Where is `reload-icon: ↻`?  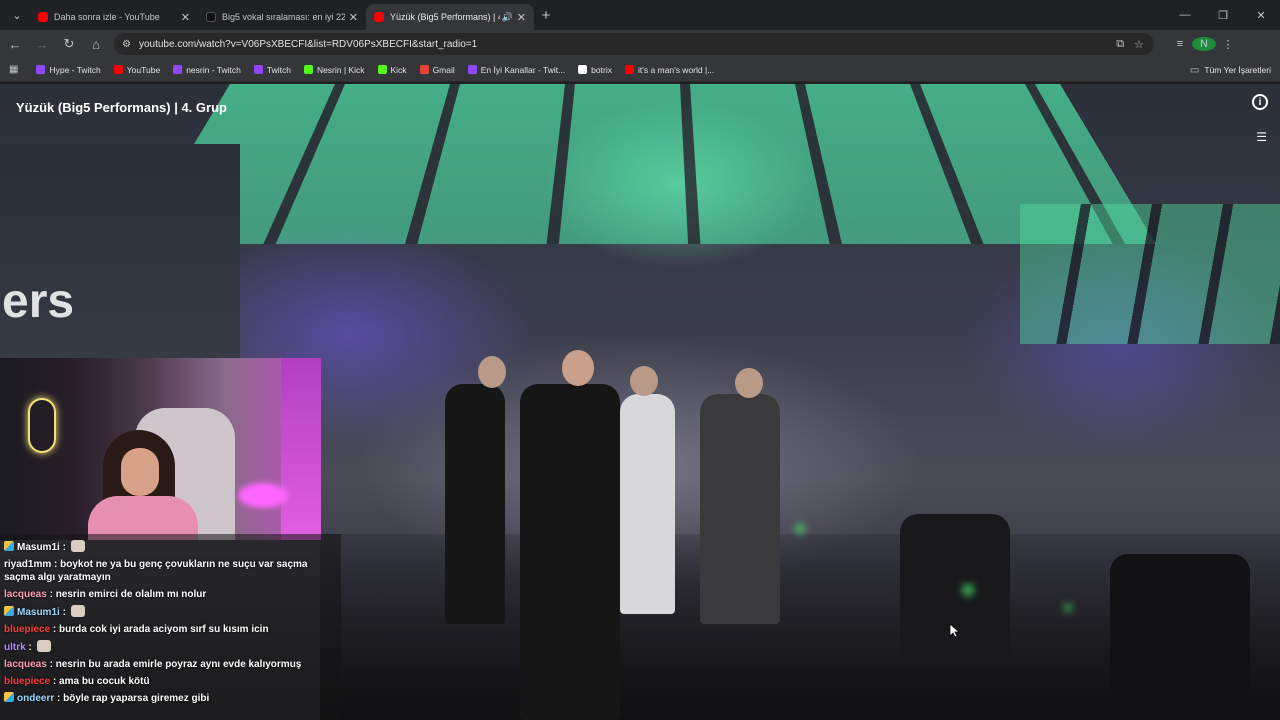
reload-icon: ↻ is located at coordinates (69, 44).